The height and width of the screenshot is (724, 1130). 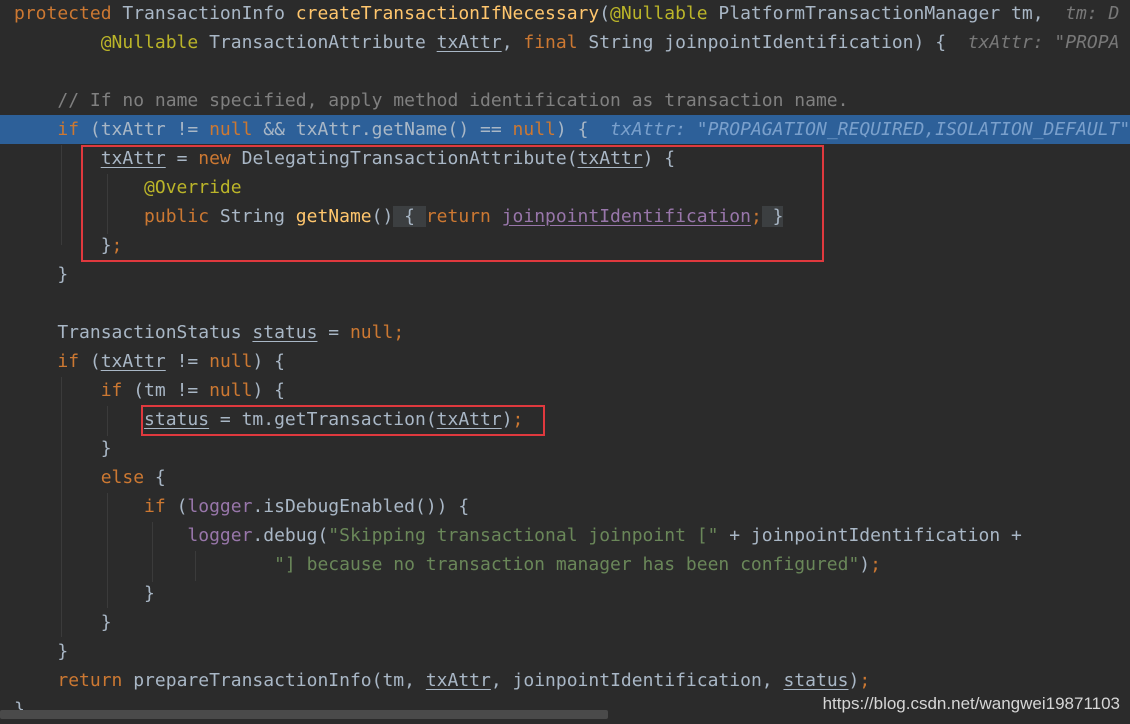 I want to click on code-token: && txAttr.getName() ==, so click(x=388, y=129).